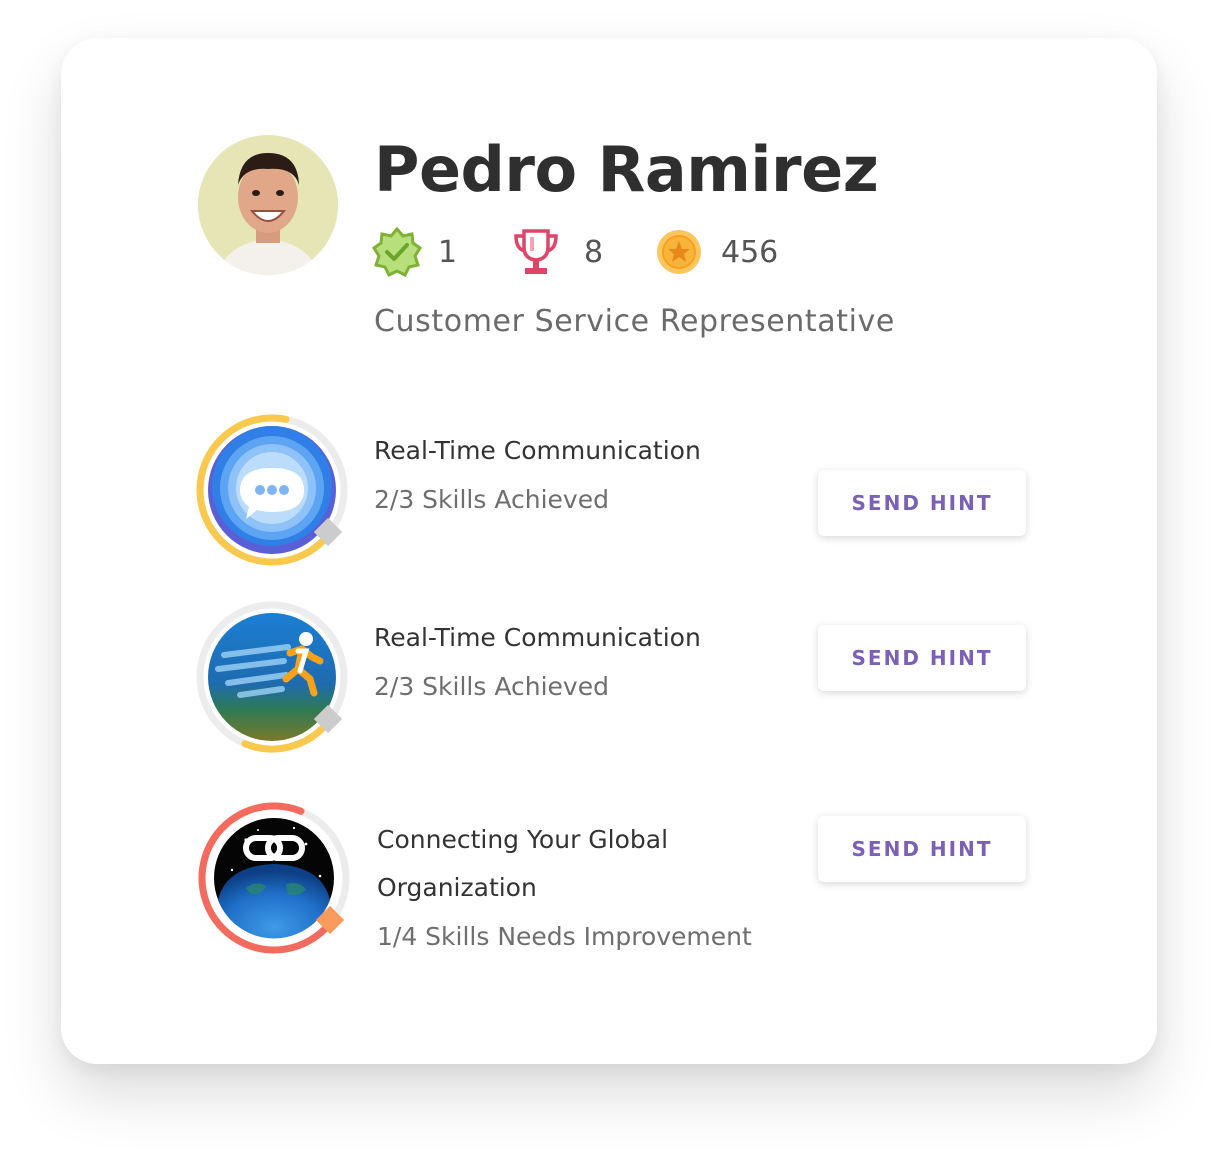 The image size is (1217, 1150). Describe the element at coordinates (922, 503) in the screenshot. I see `send-hint-button-1: SEND HINT` at that location.